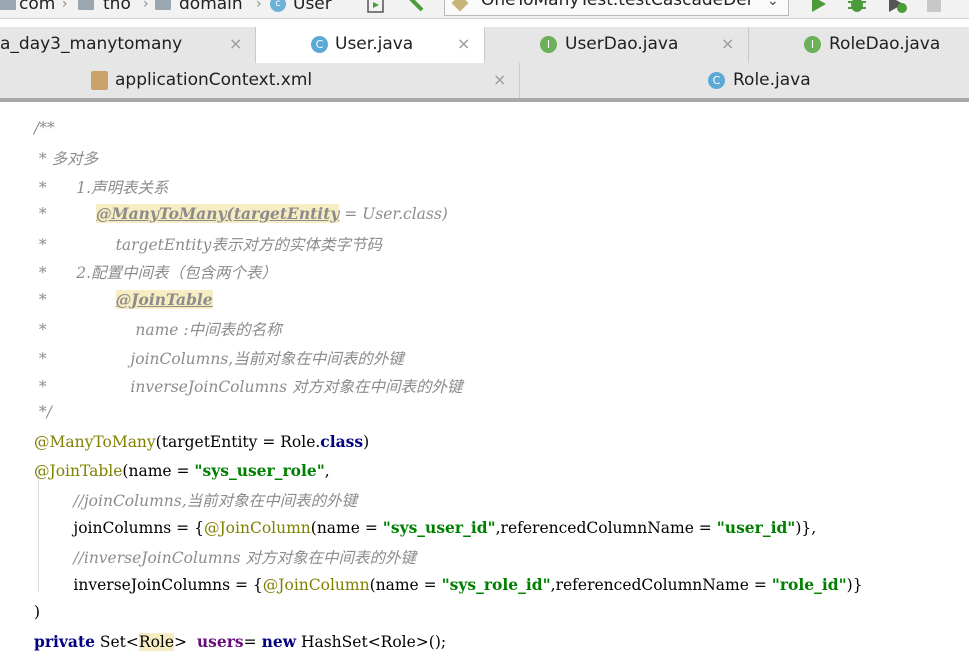 This screenshot has height=663, width=969. Describe the element at coordinates (616, 5) in the screenshot. I see `run-configuration-label: OneToManyTest.testCascadeDel` at that location.